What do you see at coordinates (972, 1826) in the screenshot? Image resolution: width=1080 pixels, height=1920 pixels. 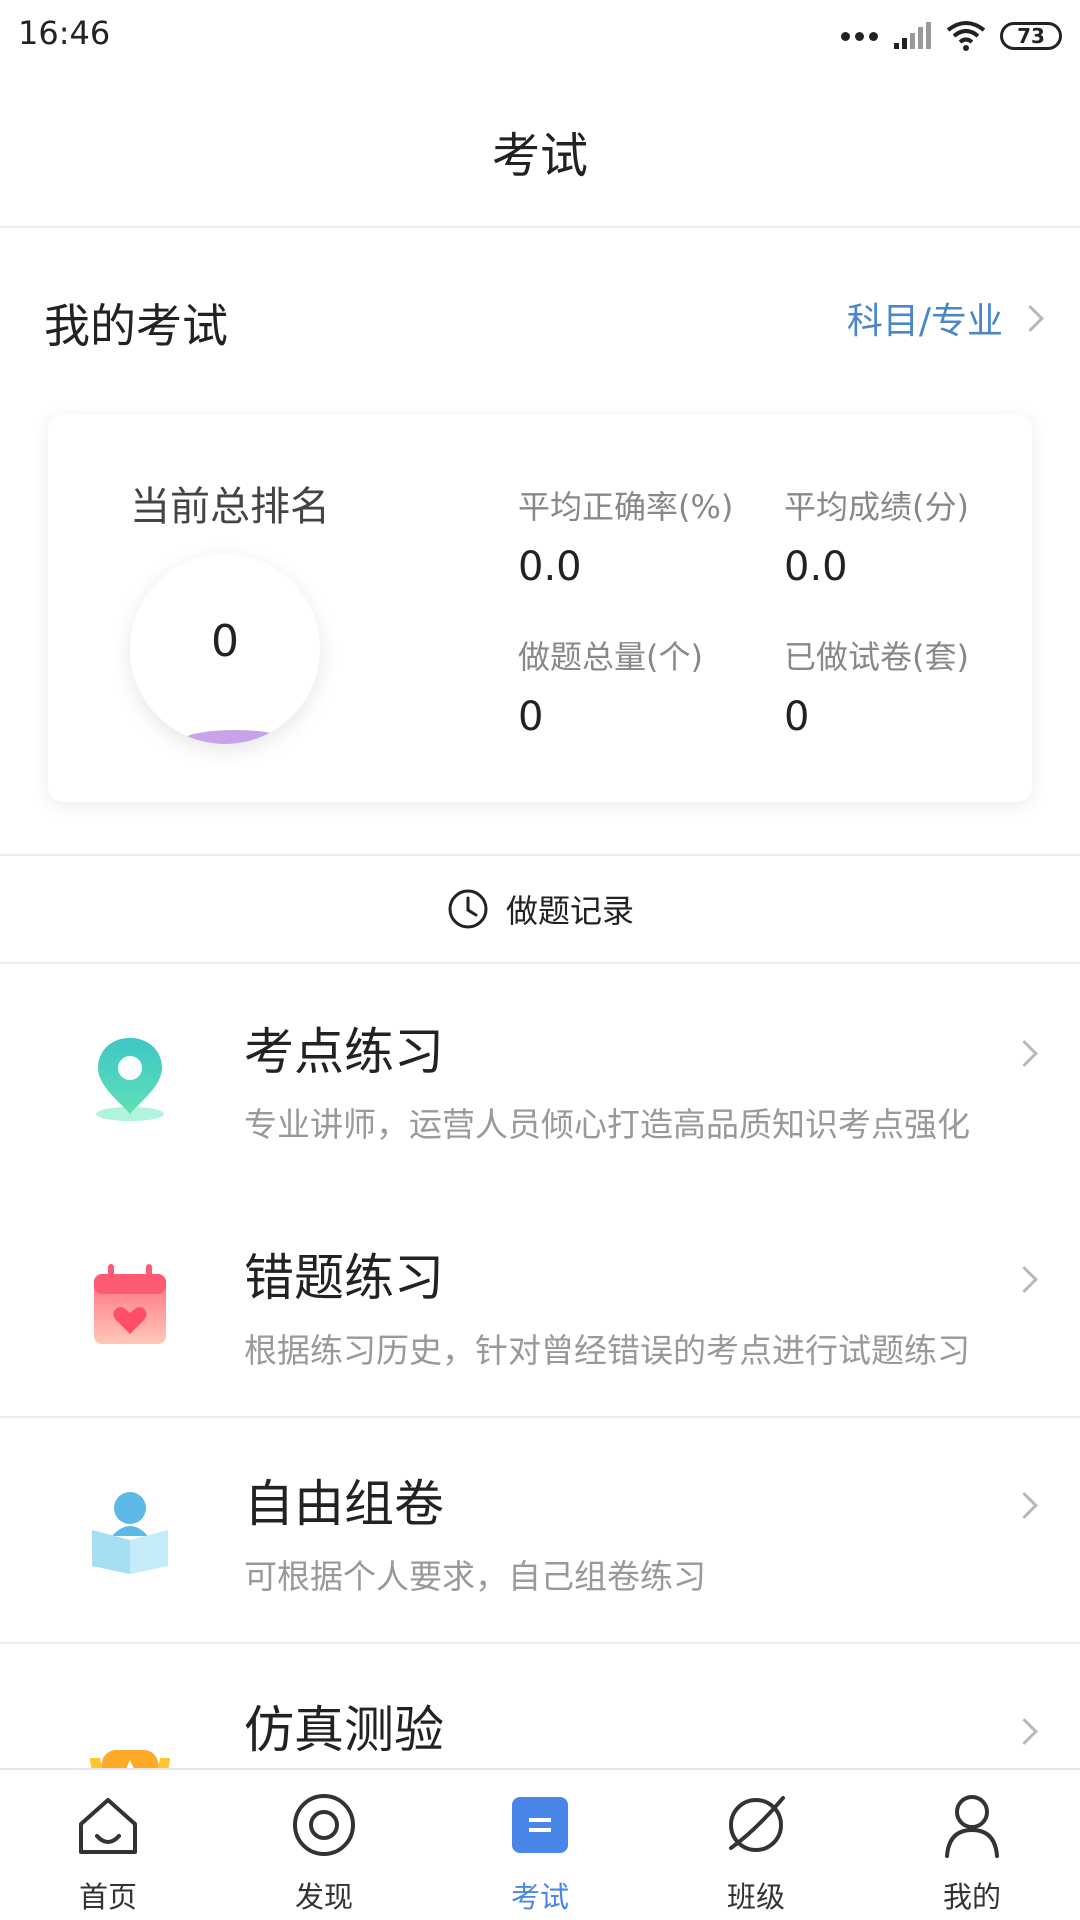 I see `person-icon` at bounding box center [972, 1826].